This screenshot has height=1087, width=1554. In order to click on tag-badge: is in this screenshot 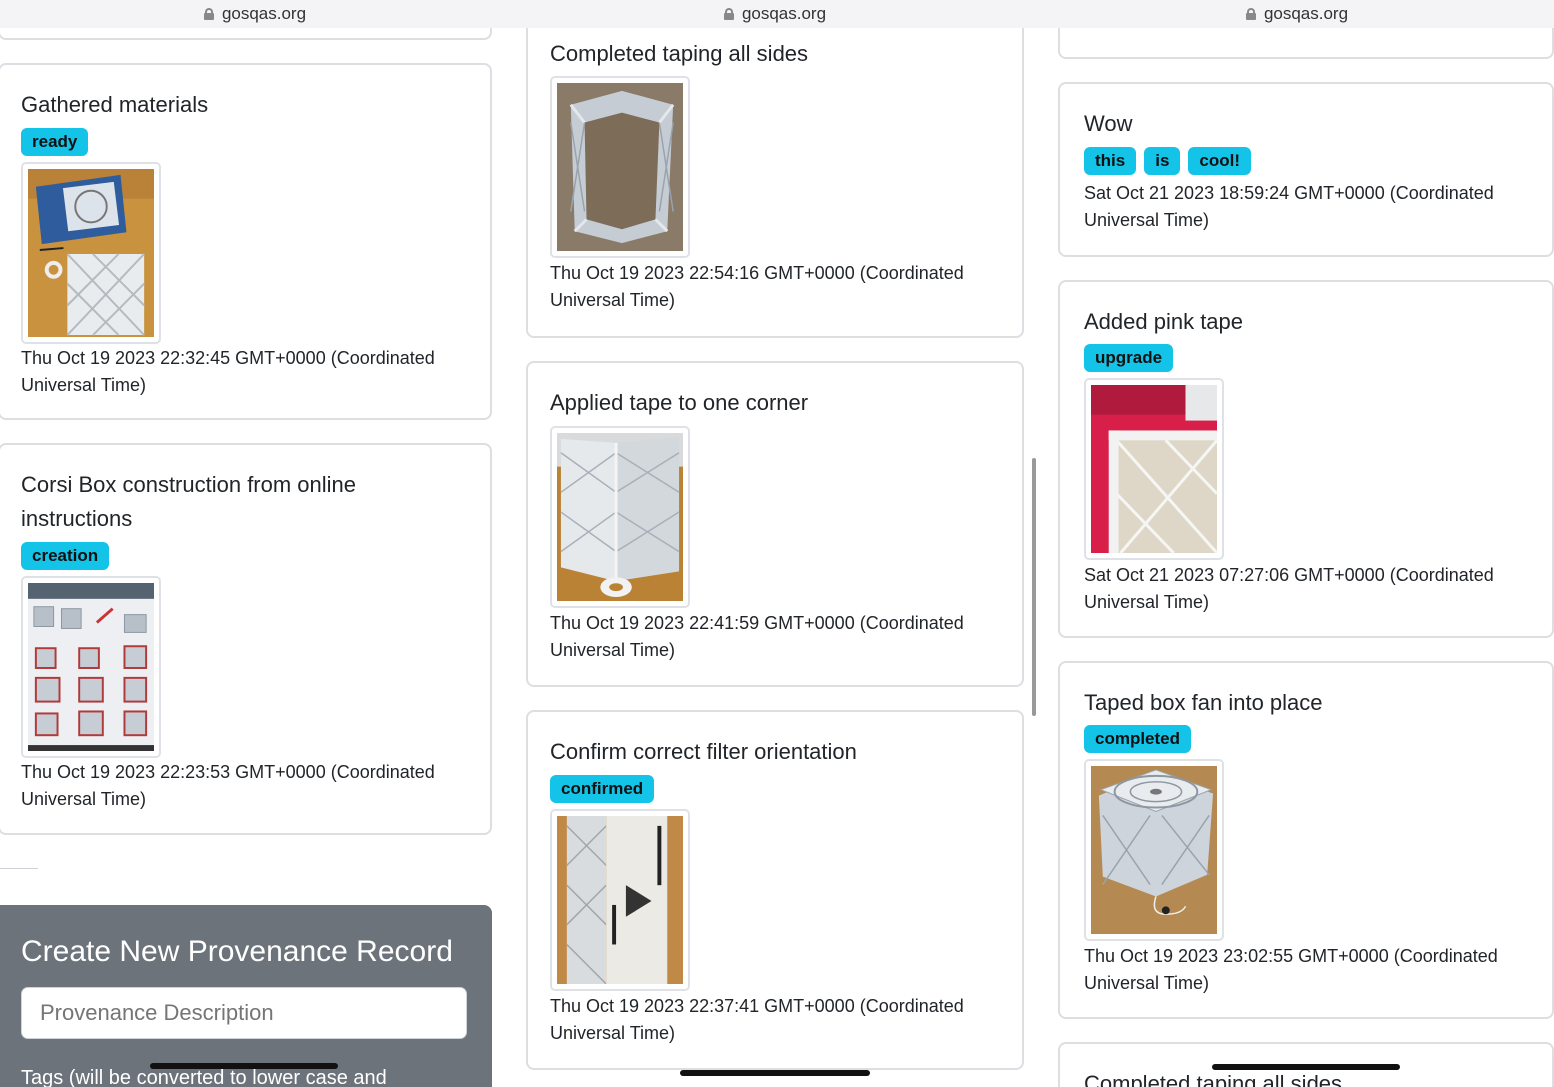, I will do `click(1162, 161)`.